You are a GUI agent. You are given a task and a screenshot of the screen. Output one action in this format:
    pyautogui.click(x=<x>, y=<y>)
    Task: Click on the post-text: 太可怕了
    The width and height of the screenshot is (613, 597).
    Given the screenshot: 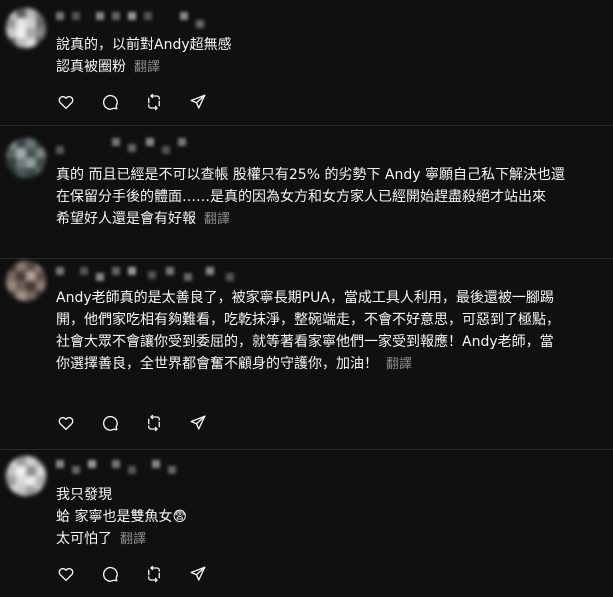 What is the action you would take?
    pyautogui.click(x=84, y=539)
    